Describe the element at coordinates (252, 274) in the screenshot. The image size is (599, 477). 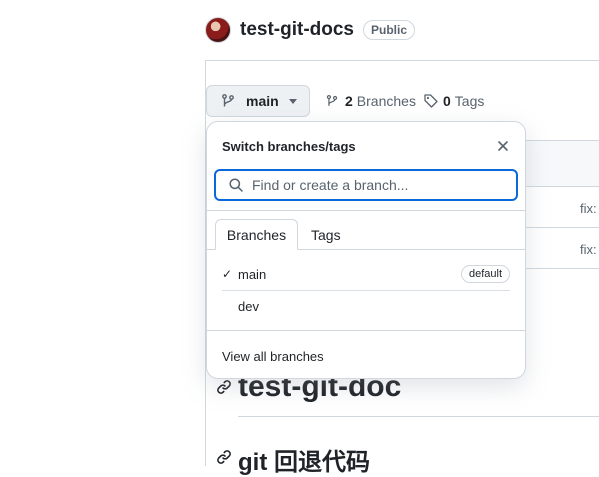
I see `branch-name: main` at that location.